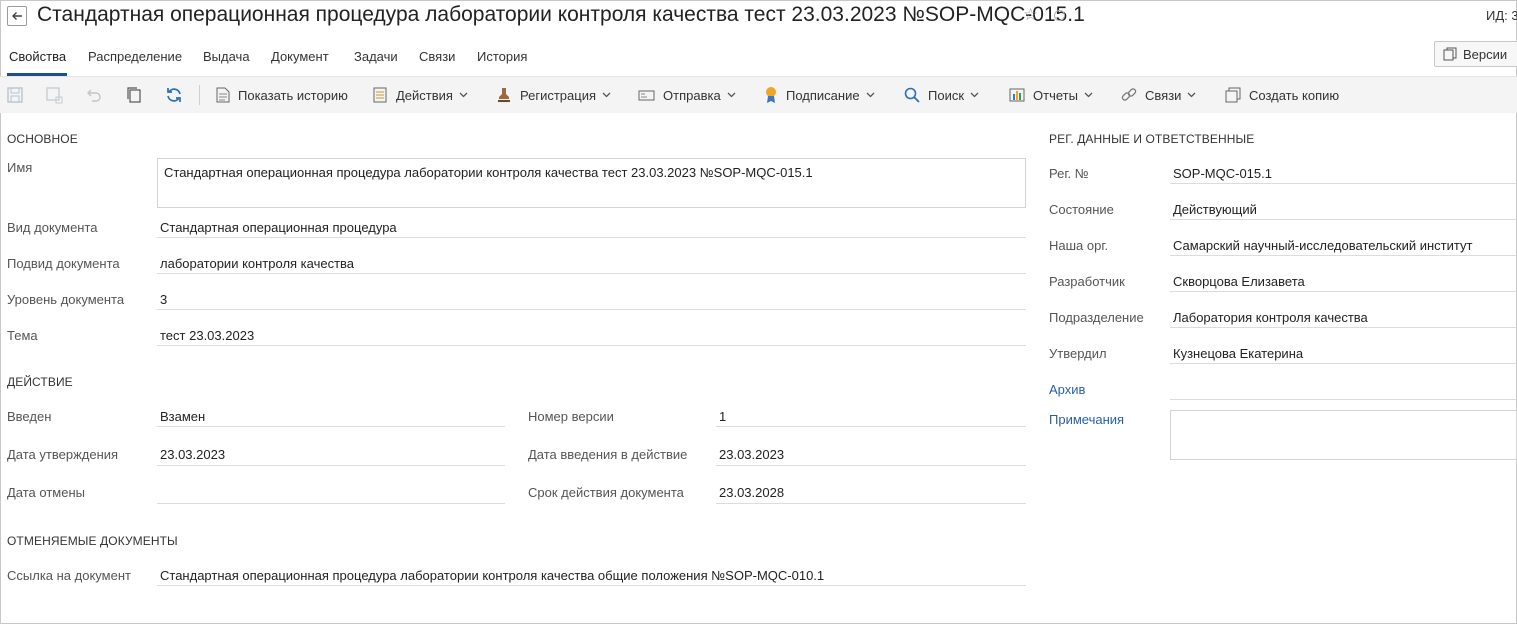 Image resolution: width=1517 pixels, height=624 pixels. Describe the element at coordinates (135, 56) in the screenshot. I see `tab-distribution: Распределение` at that location.